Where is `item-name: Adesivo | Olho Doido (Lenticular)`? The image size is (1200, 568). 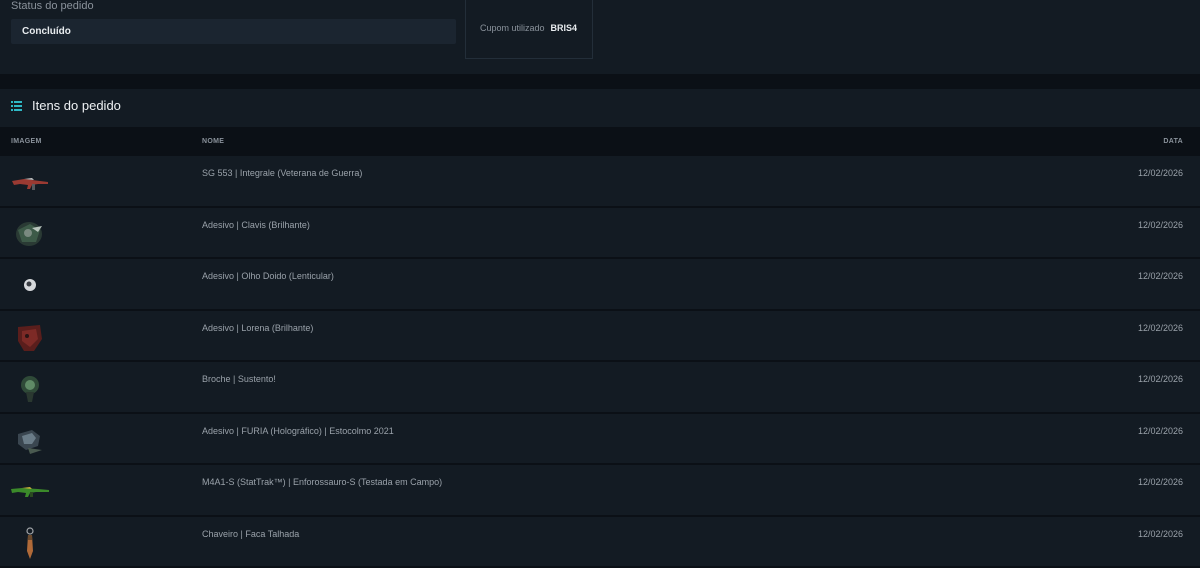
item-name: Adesivo | Olho Doido (Lenticular) is located at coordinates (268, 276).